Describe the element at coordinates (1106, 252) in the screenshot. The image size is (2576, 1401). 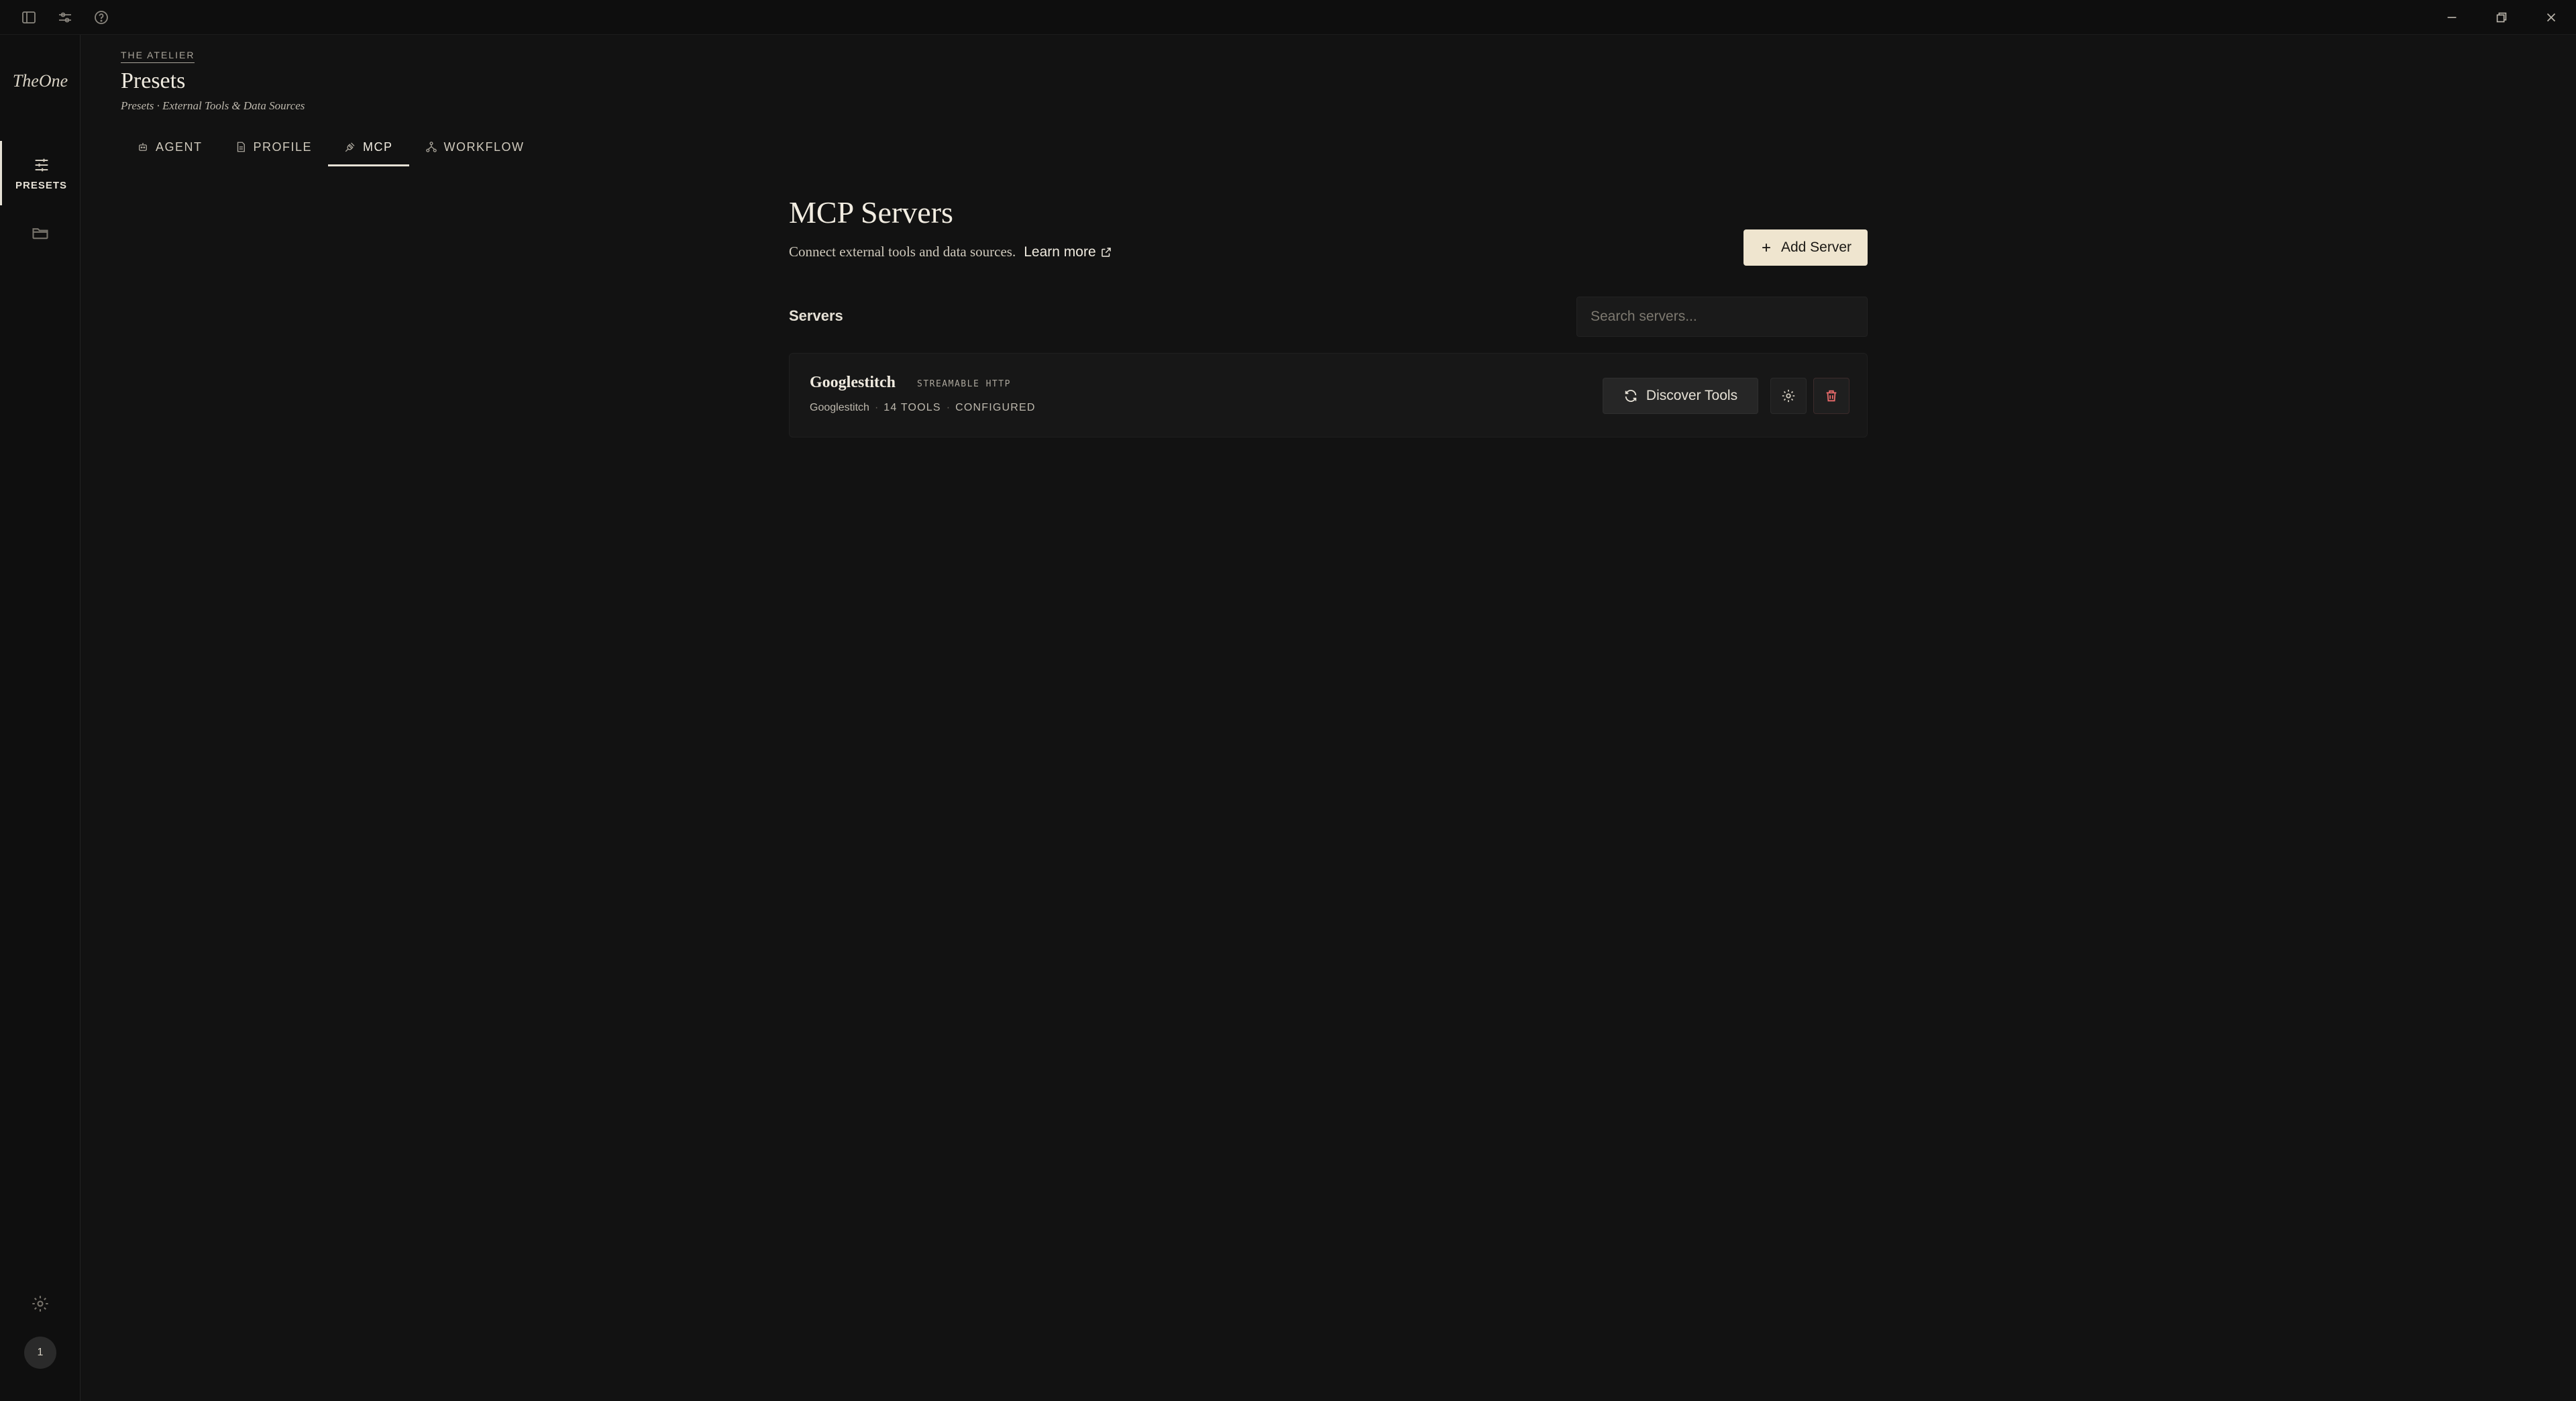
I see `external-link-icon` at that location.